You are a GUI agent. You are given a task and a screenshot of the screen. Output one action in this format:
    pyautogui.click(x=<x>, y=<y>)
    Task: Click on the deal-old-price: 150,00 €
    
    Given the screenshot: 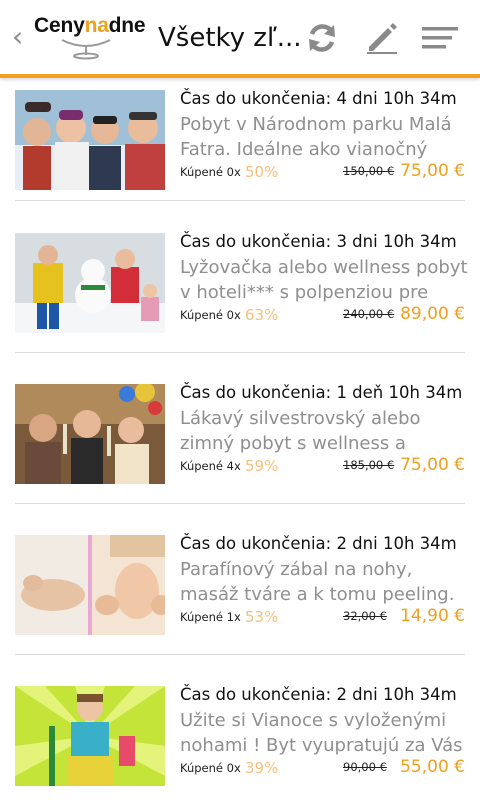 What is the action you would take?
    pyautogui.click(x=369, y=171)
    